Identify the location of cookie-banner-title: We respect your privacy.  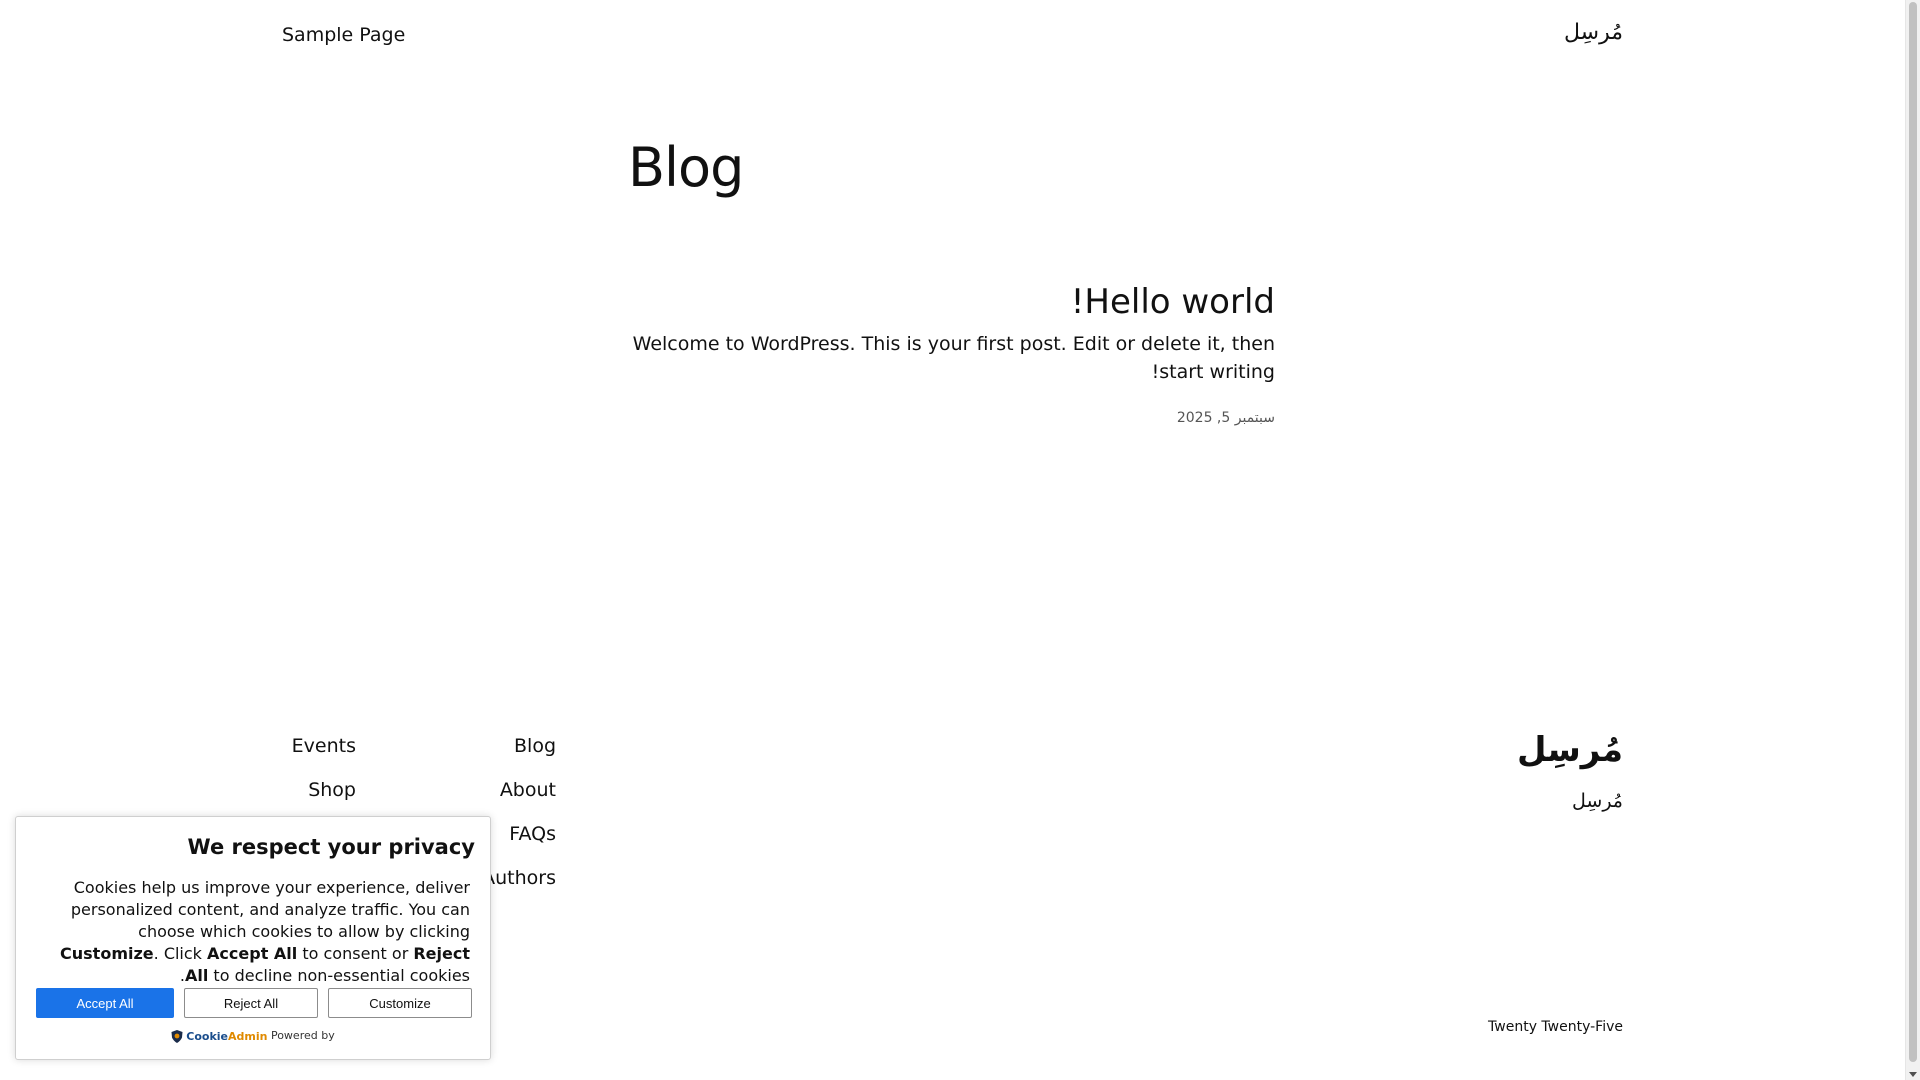
(331, 847).